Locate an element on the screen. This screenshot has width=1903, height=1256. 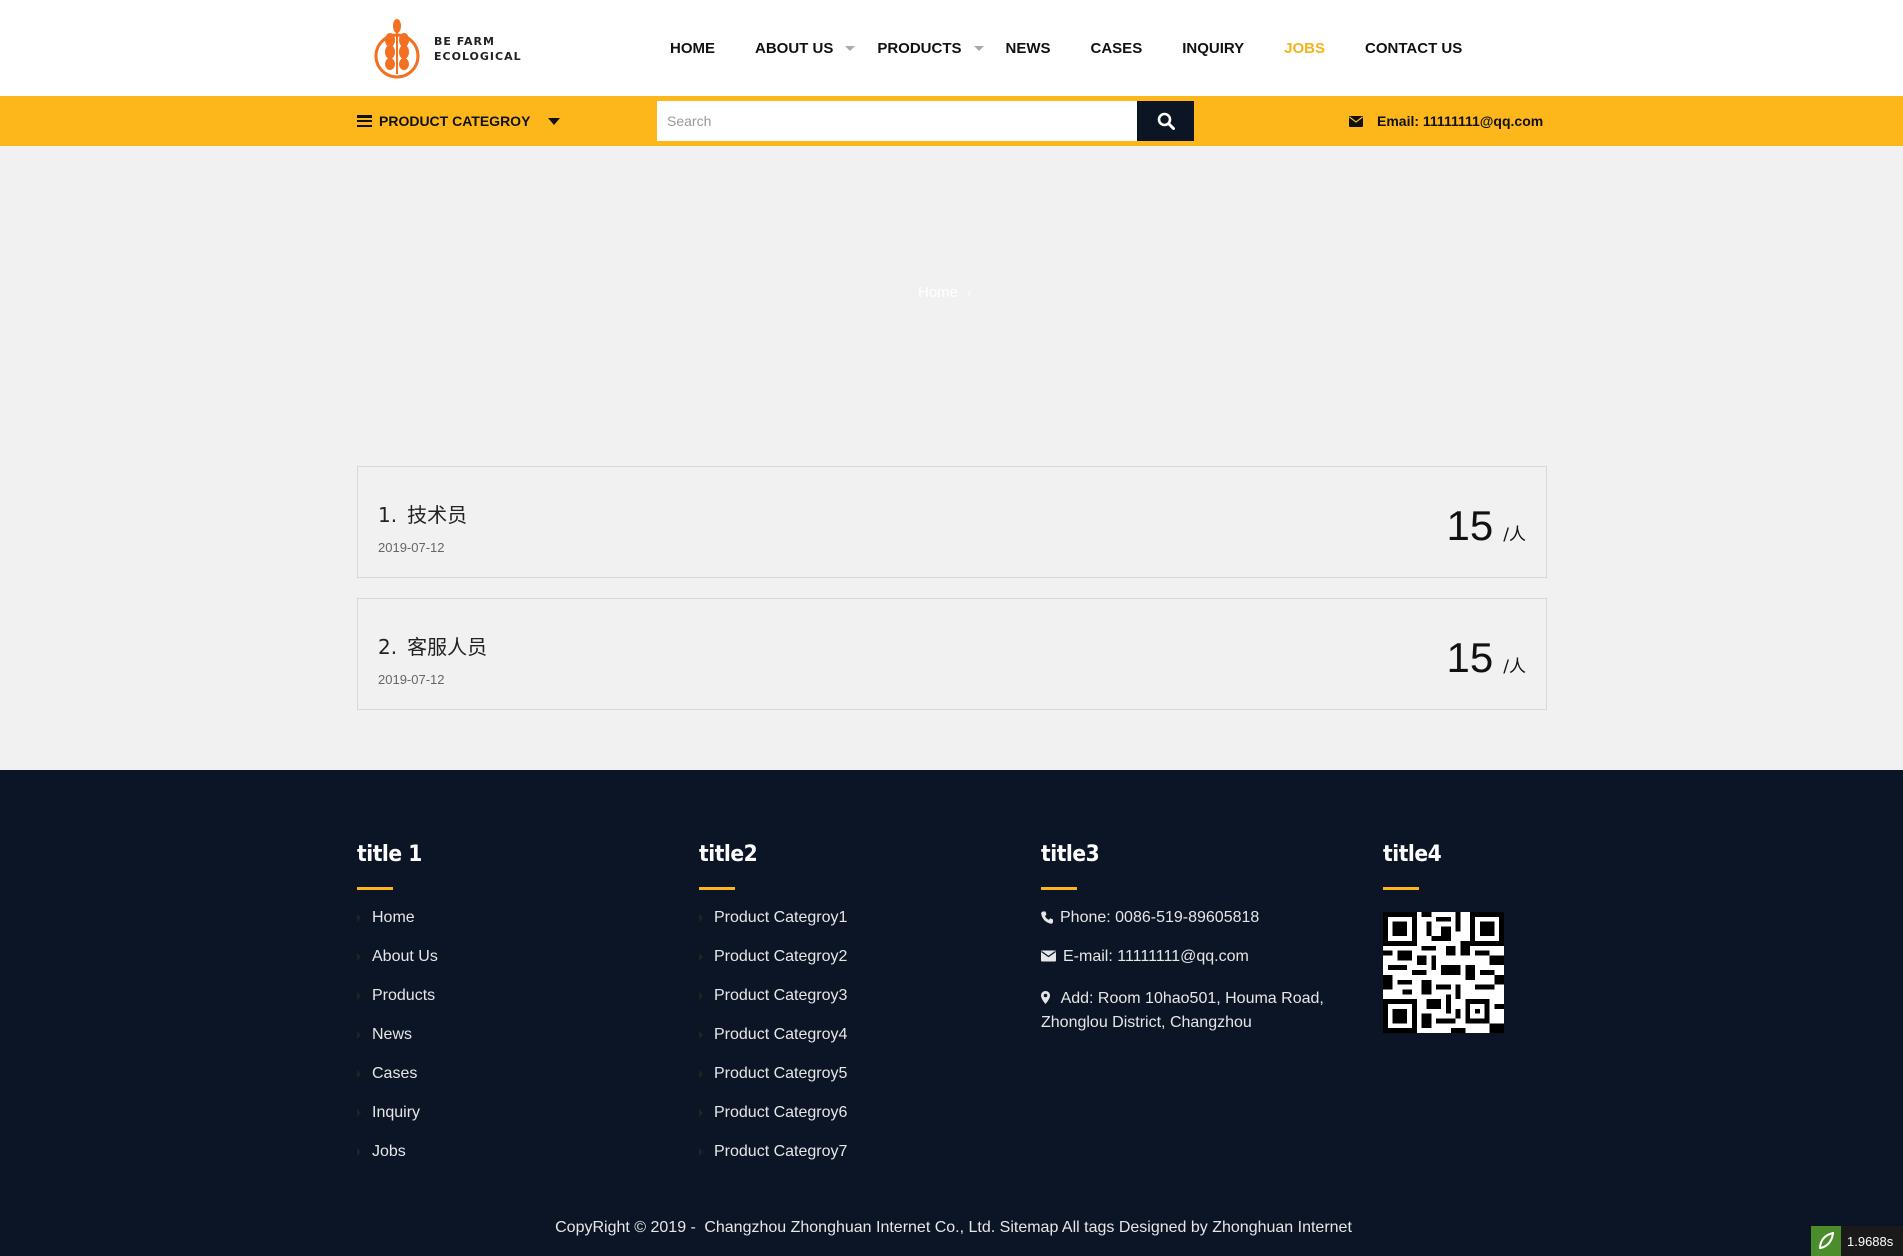
product-category-button: PRODUCT CATEGROY is located at coordinates (459, 121).